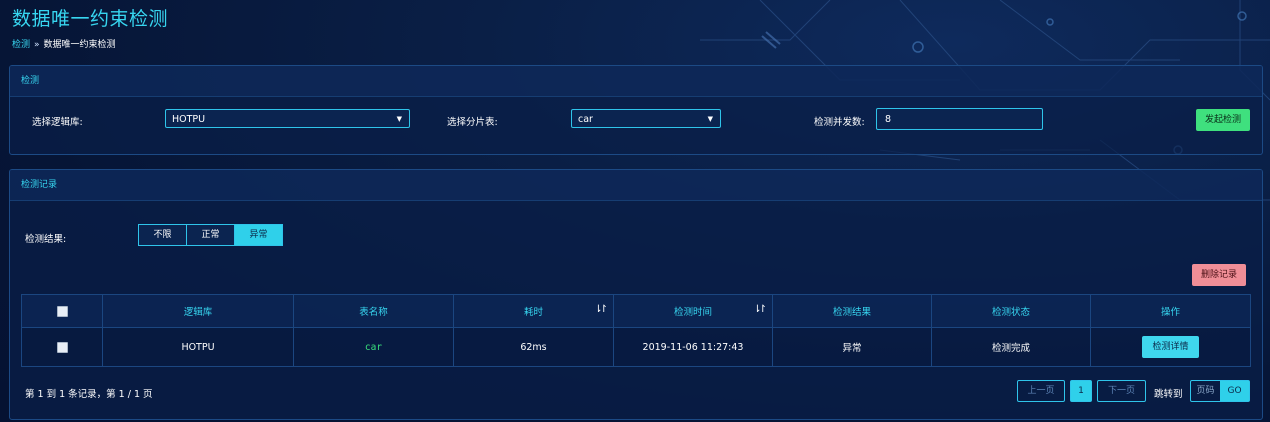  I want to click on table-select-value: car, so click(585, 119).